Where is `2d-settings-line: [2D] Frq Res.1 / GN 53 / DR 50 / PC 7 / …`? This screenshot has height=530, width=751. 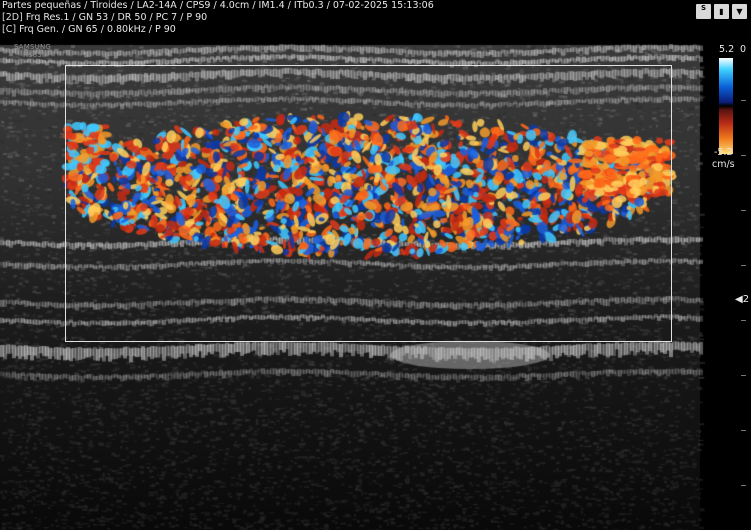
2d-settings-line: [2D] Frq Res.1 / GN 53 / DR 50 / PC 7 / … is located at coordinates (104, 17).